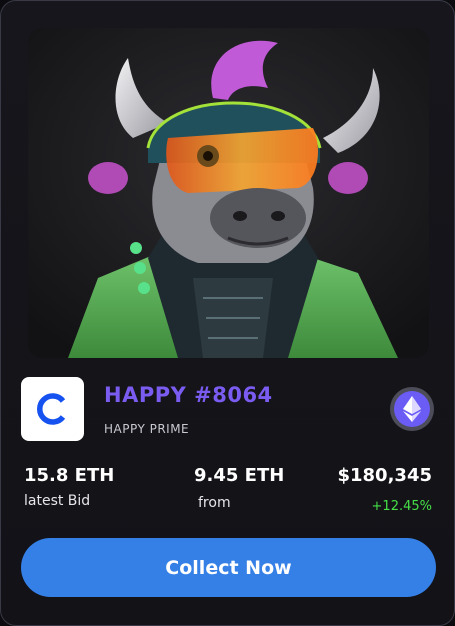 The width and height of the screenshot is (455, 626). Describe the element at coordinates (57, 501) in the screenshot. I see `latest-bid-label: latest Bid` at that location.